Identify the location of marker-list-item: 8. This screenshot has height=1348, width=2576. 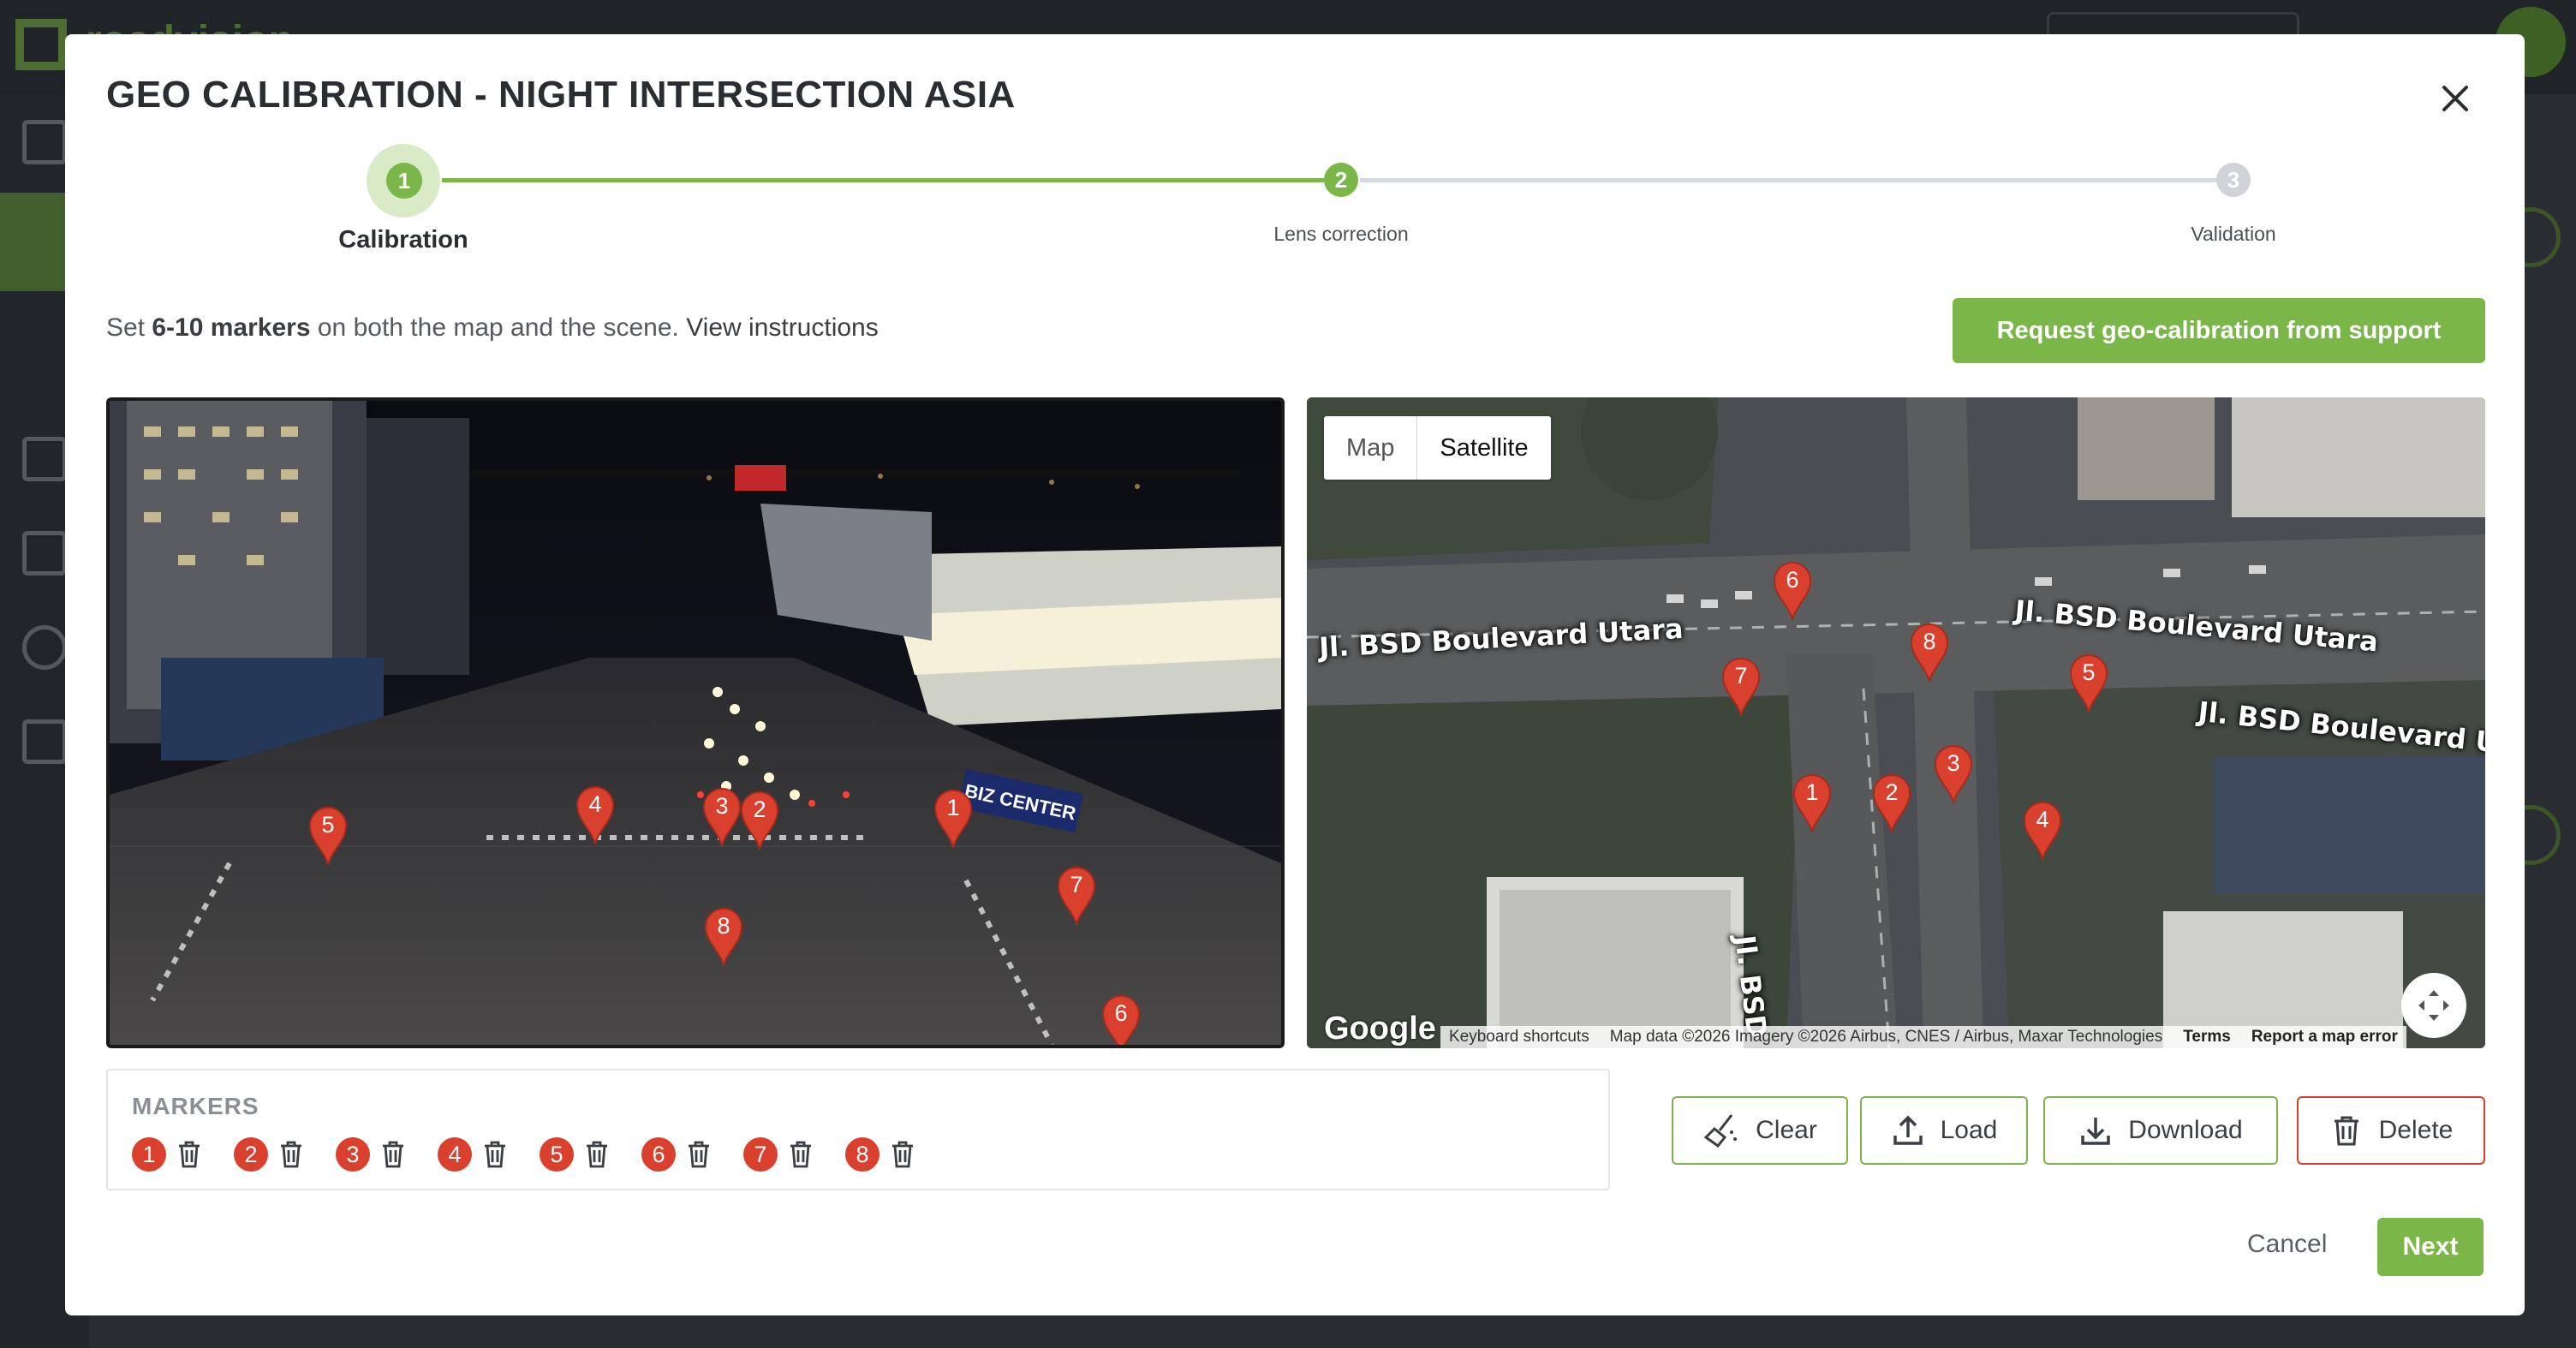
(880, 1154).